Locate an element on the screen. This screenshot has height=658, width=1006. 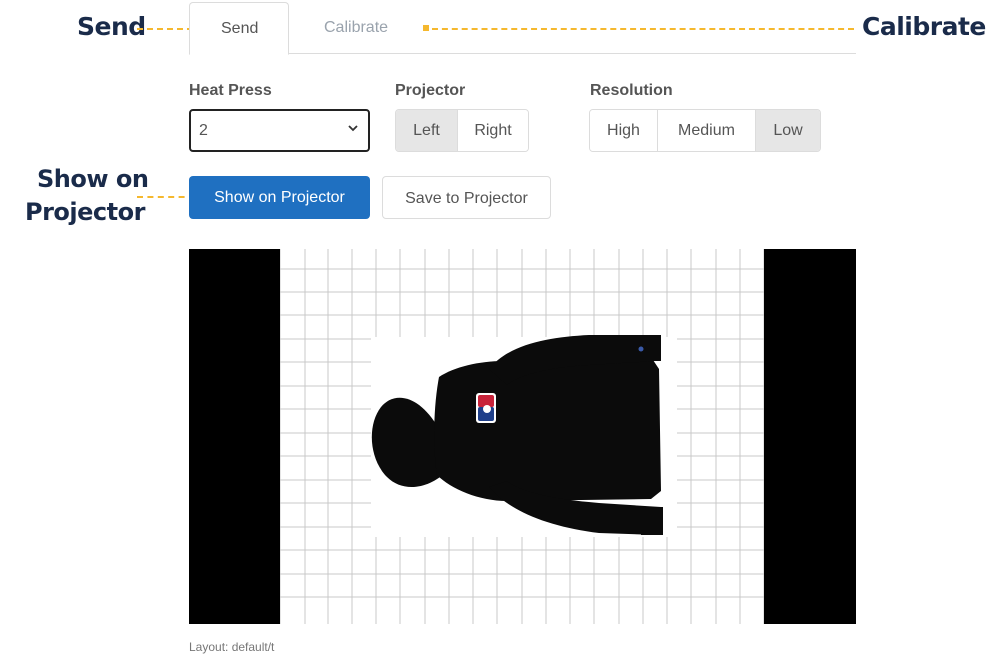
chevron-down-icon is located at coordinates (353, 128).